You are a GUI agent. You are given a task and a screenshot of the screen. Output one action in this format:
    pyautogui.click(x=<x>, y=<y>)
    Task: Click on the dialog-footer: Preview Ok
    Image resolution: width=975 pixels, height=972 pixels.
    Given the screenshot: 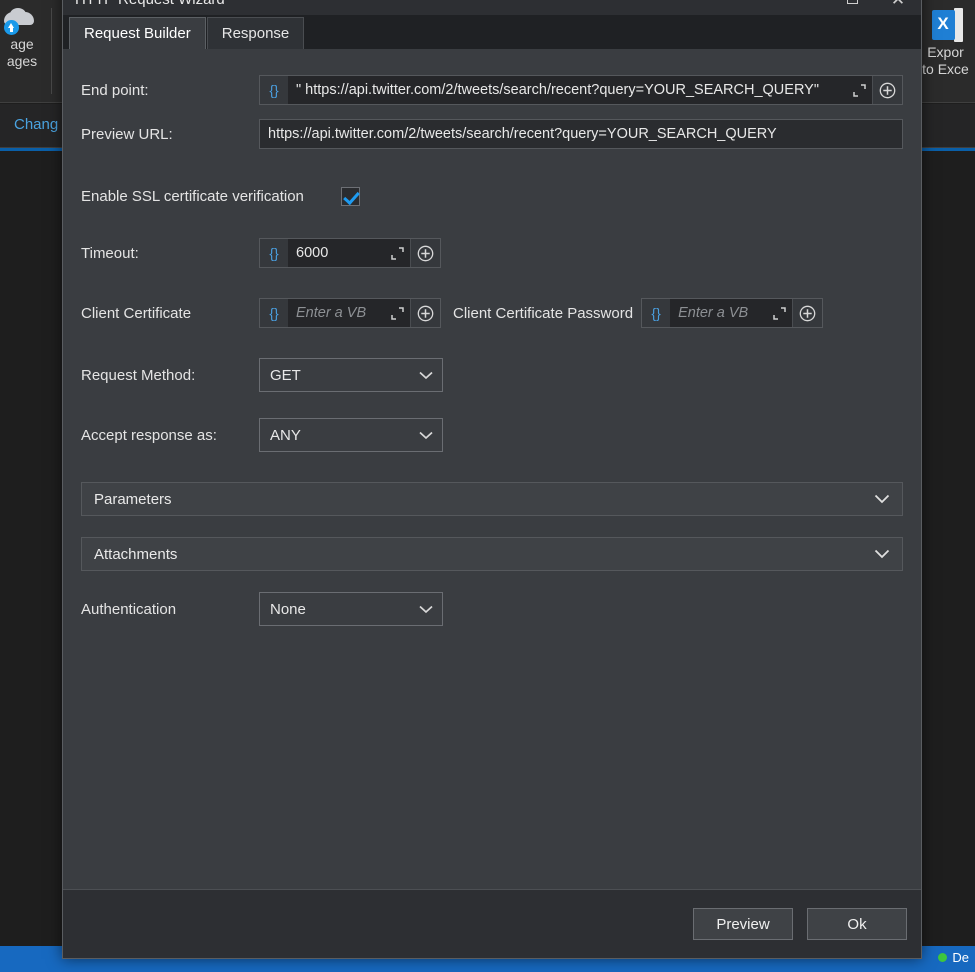 What is the action you would take?
    pyautogui.click(x=492, y=923)
    